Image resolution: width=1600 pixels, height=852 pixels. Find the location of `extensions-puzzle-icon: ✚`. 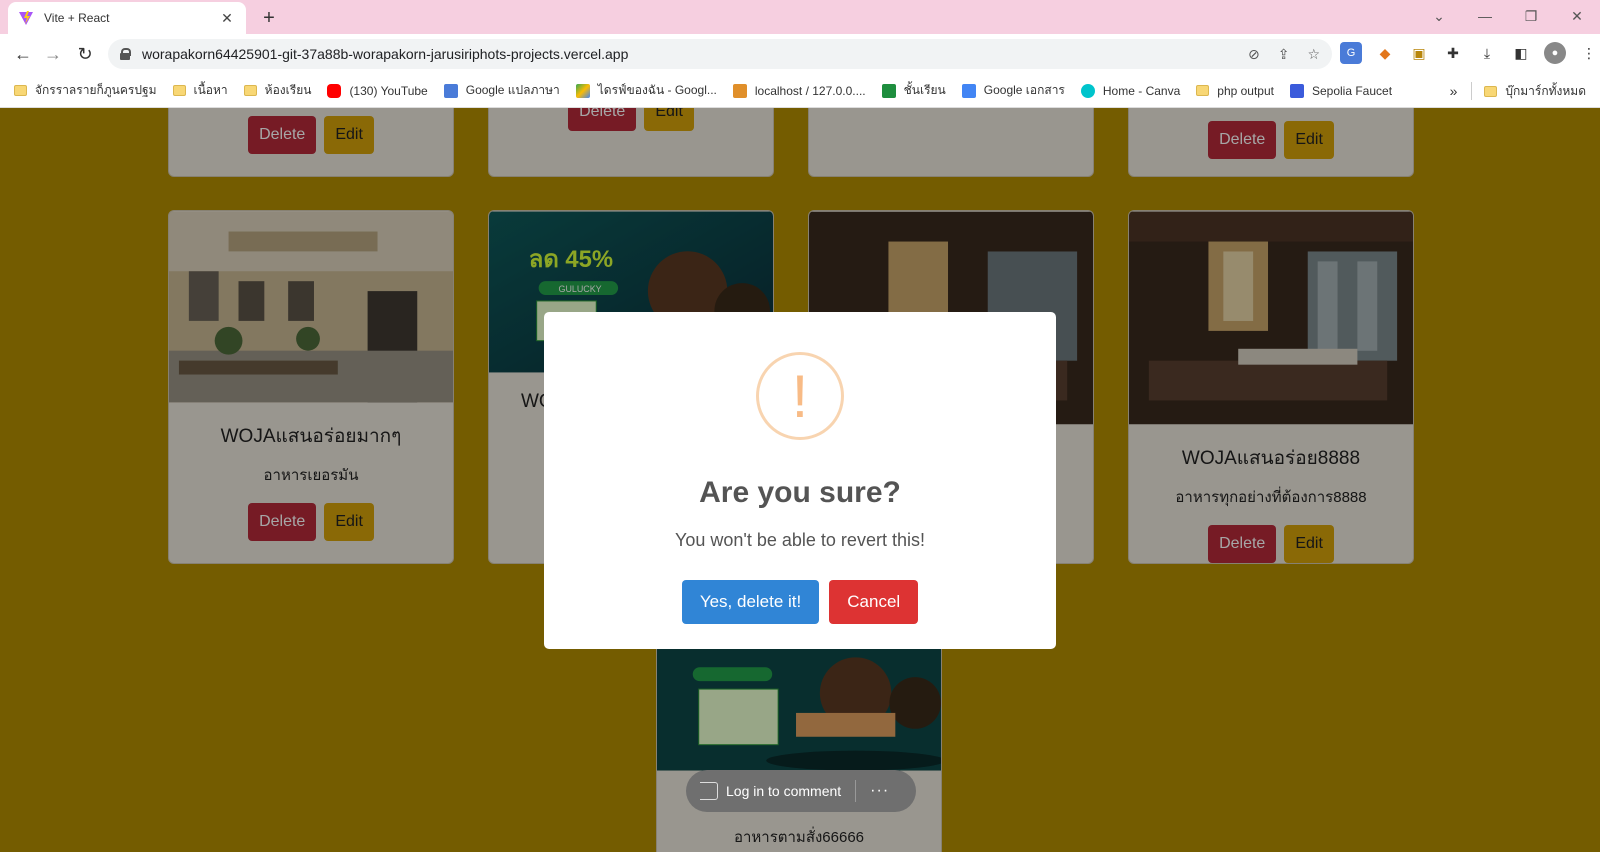

extensions-puzzle-icon: ✚ is located at coordinates (1453, 53).